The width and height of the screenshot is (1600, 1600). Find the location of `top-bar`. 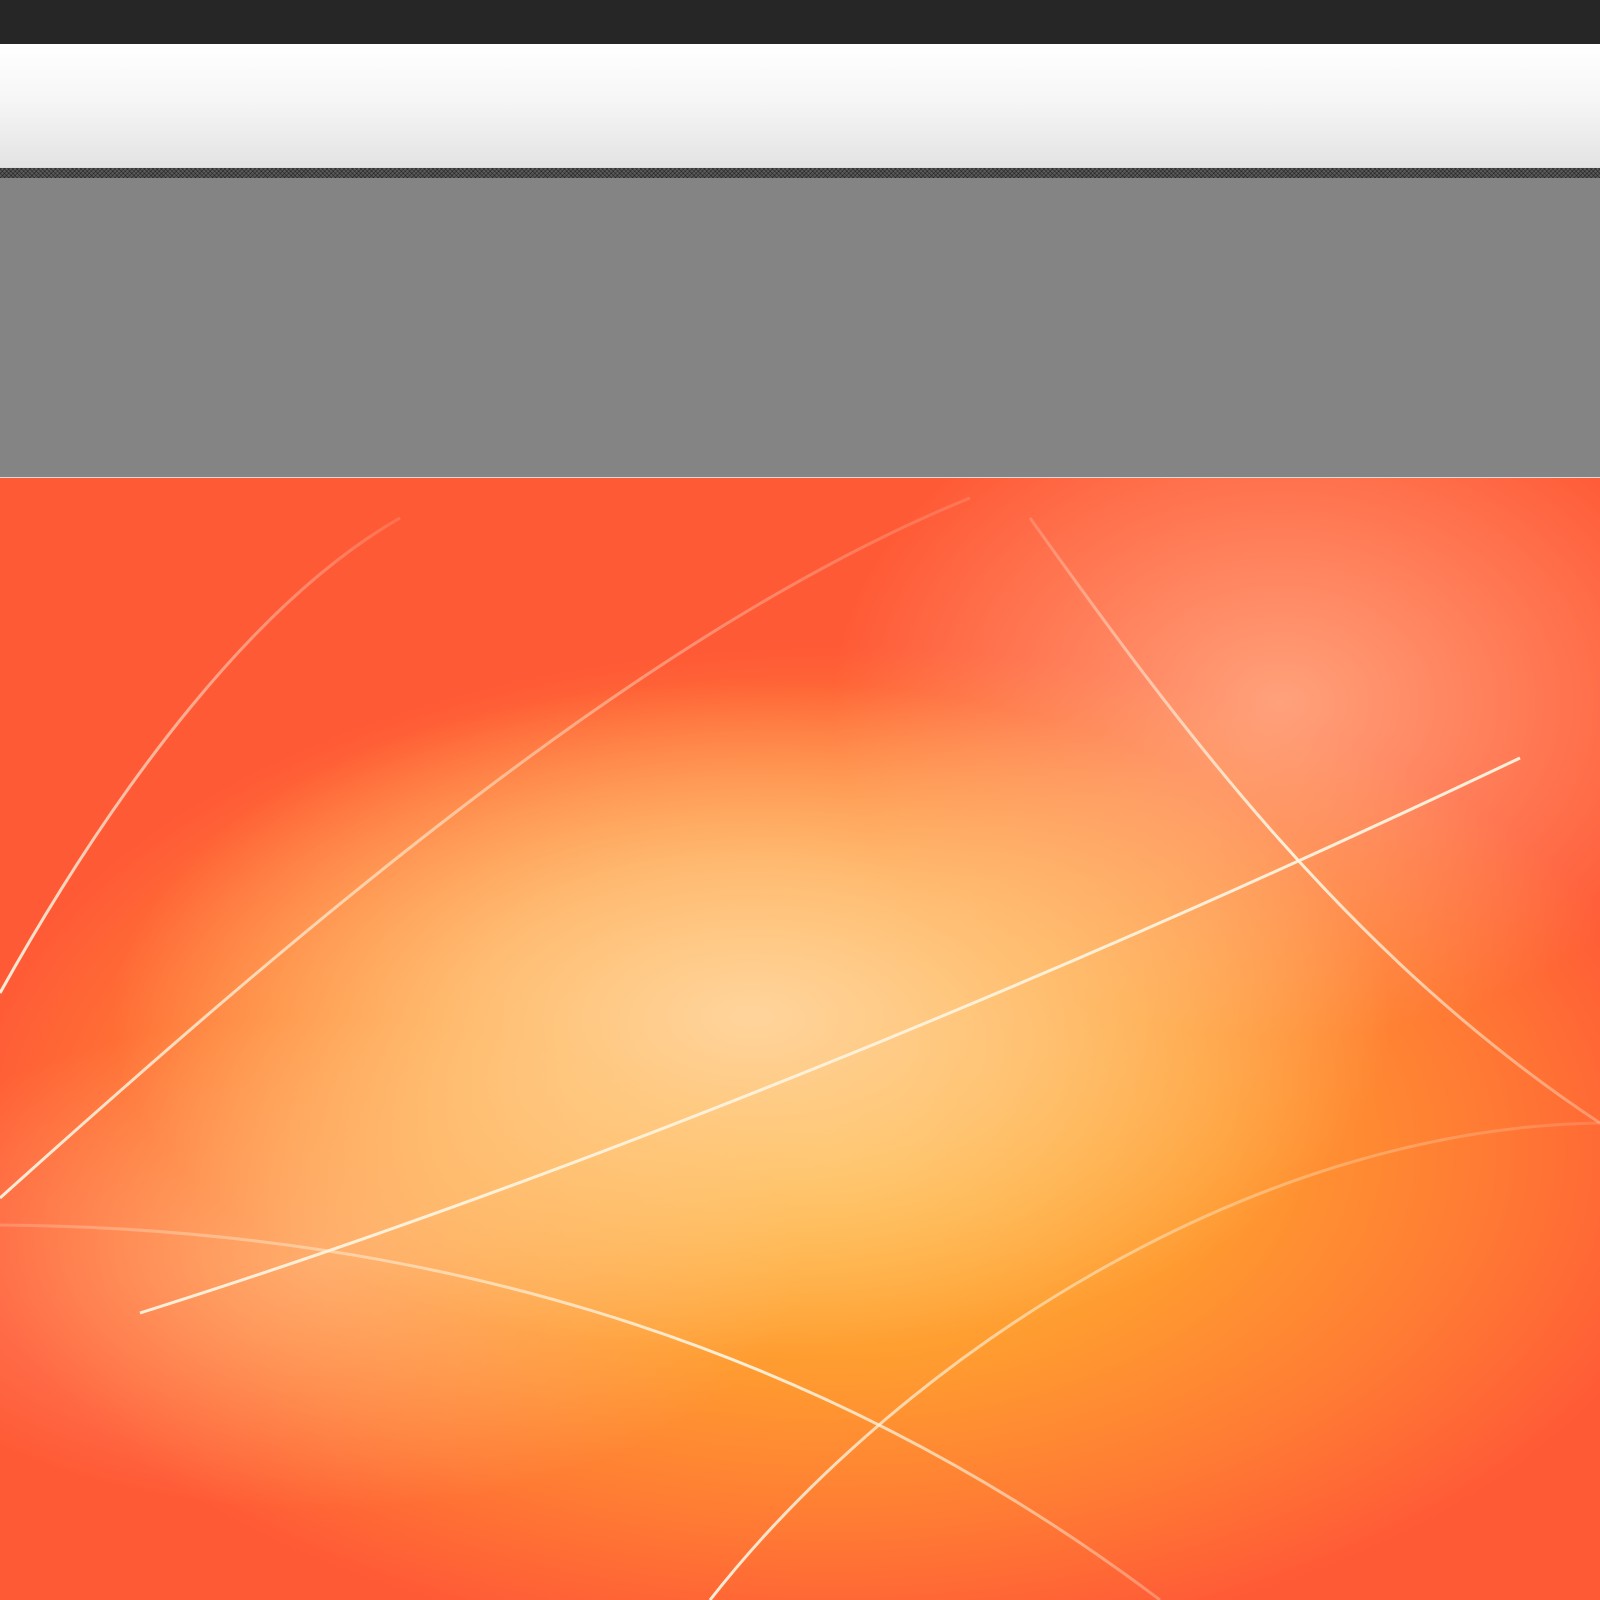

top-bar is located at coordinates (800, 22).